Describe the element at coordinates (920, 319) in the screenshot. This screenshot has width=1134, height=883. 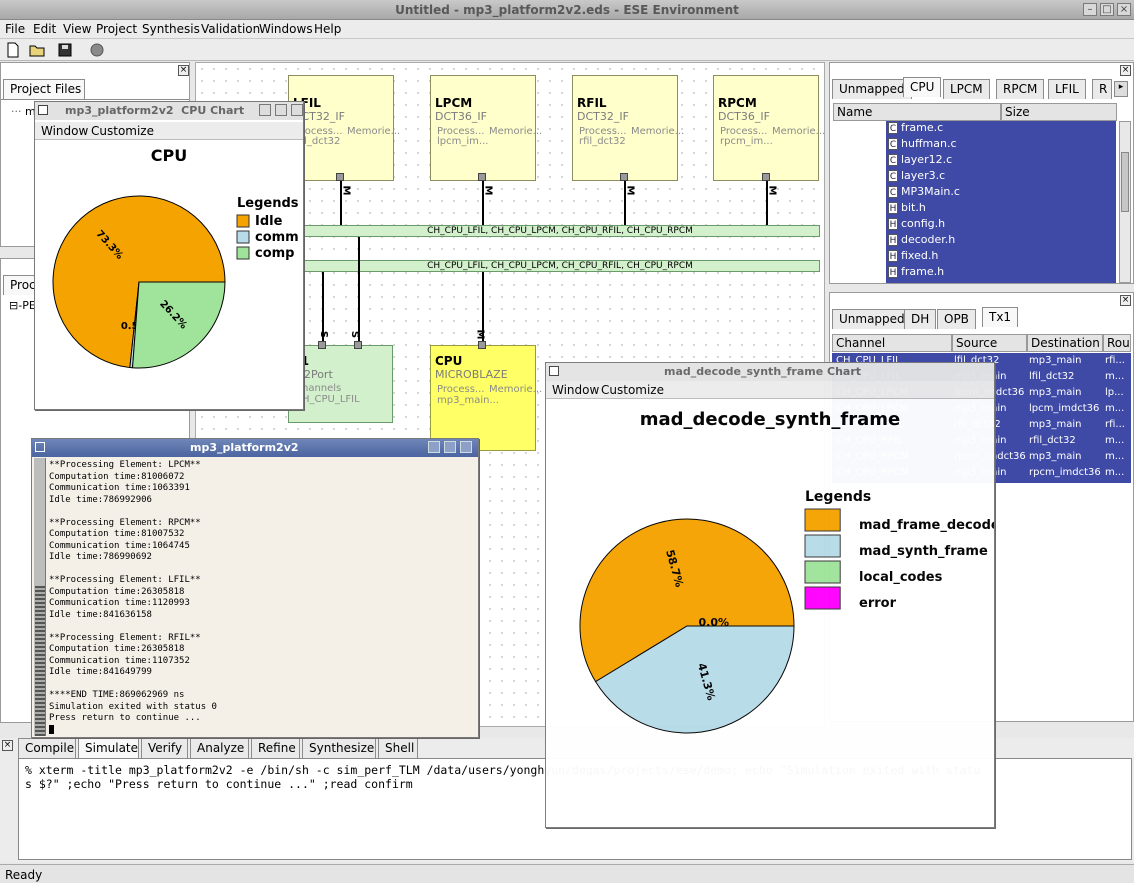
I see `tab-dh: DH` at that location.